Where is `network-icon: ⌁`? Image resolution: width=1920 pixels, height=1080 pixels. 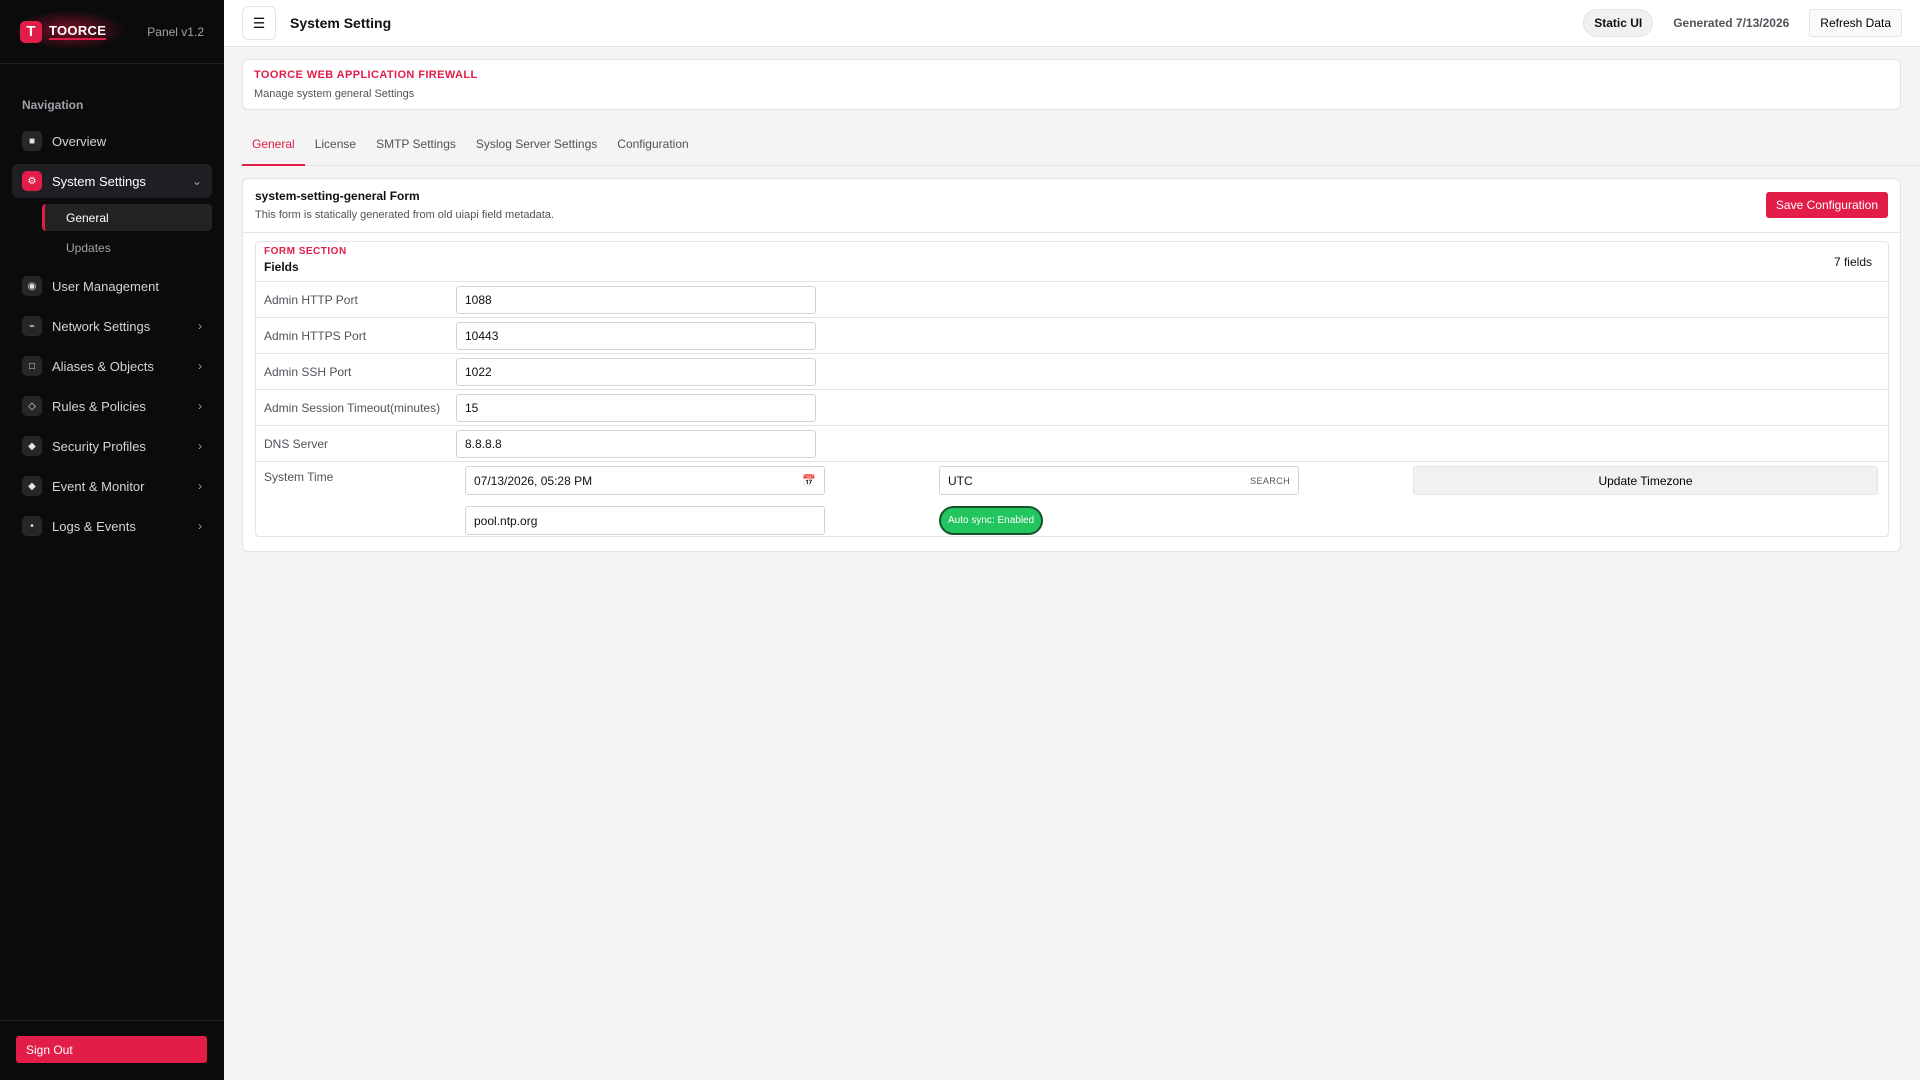
network-icon: ⌁ is located at coordinates (32, 326).